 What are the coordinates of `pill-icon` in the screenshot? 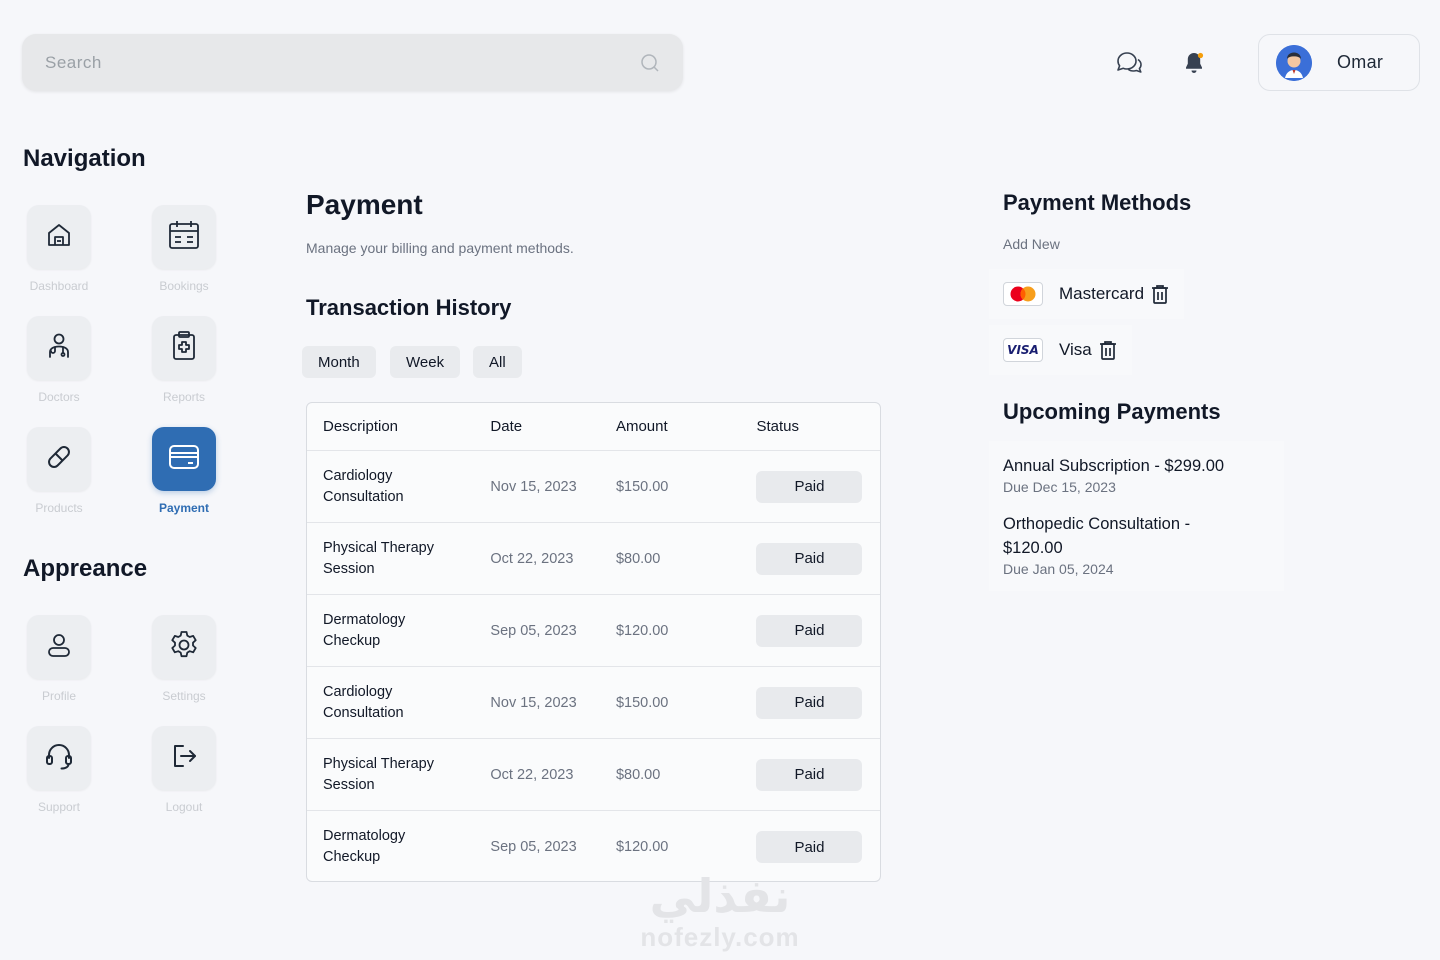 It's located at (59, 459).